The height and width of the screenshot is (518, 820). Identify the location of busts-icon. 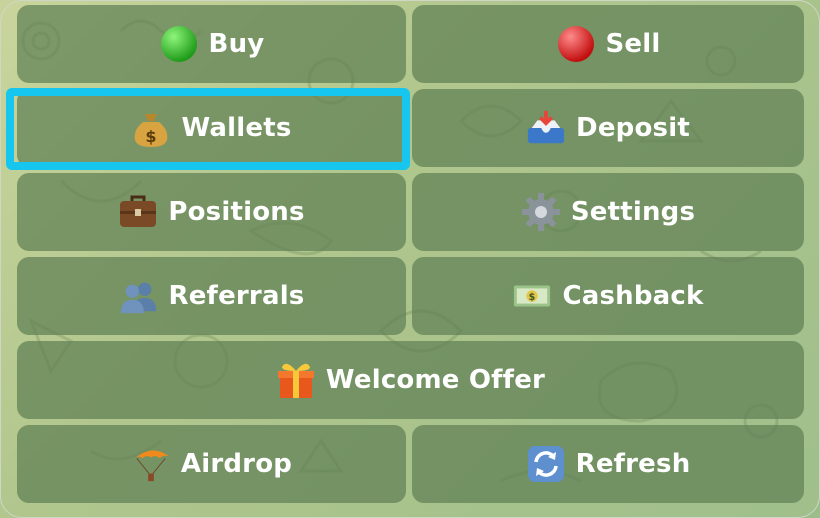
(139, 296).